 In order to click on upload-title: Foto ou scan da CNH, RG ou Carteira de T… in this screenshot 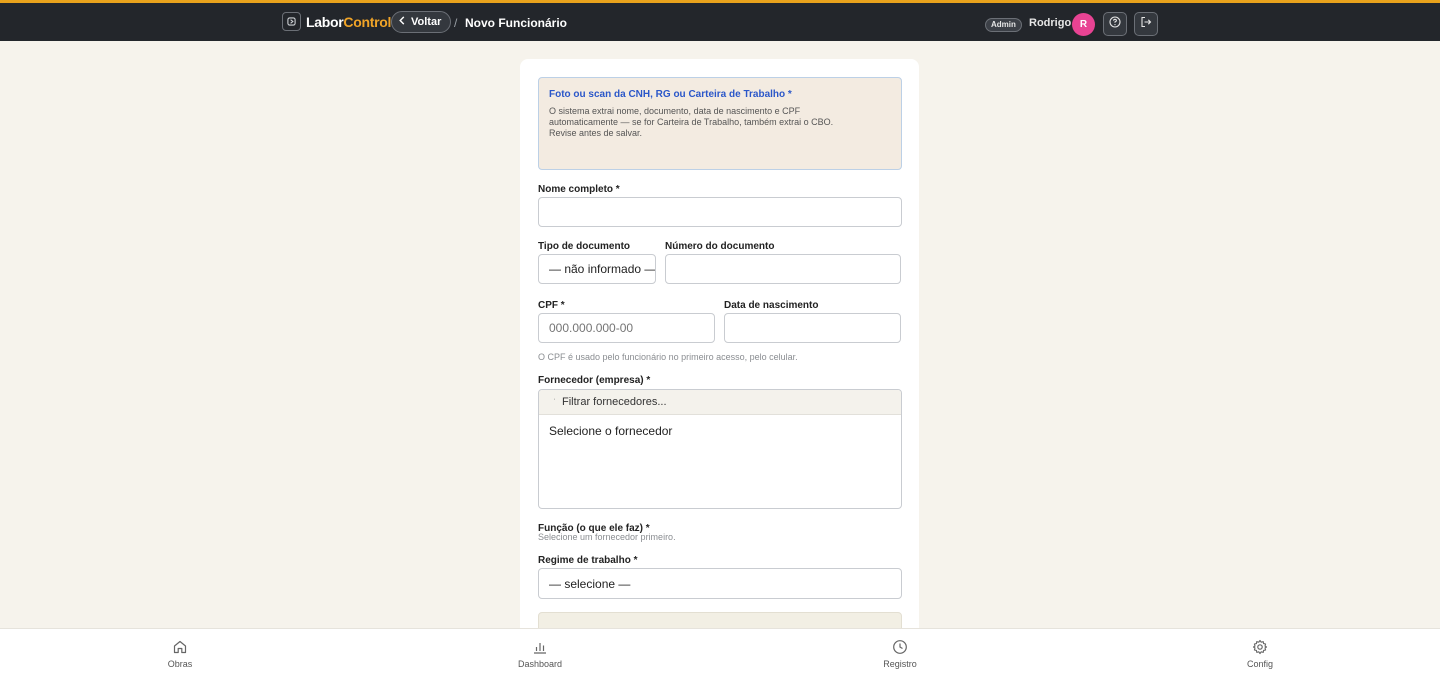, I will do `click(670, 94)`.